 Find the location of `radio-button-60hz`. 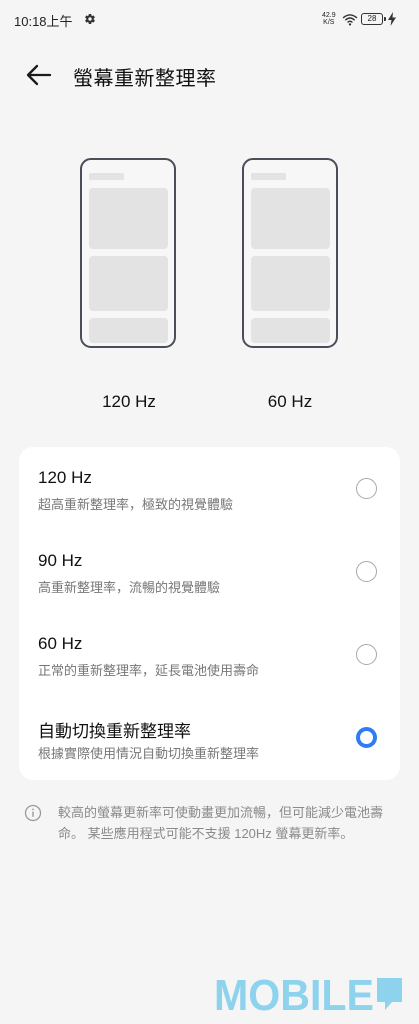

radio-button-60hz is located at coordinates (366, 654).